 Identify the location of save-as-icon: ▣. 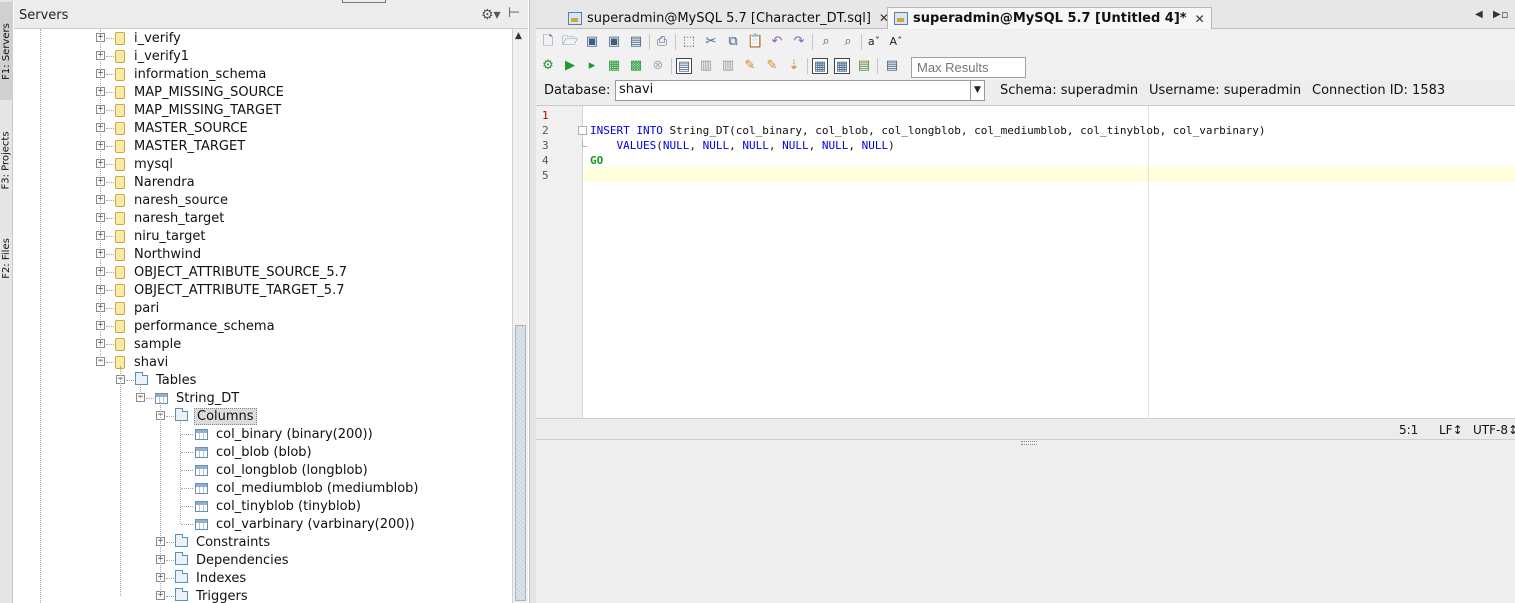
(614, 42).